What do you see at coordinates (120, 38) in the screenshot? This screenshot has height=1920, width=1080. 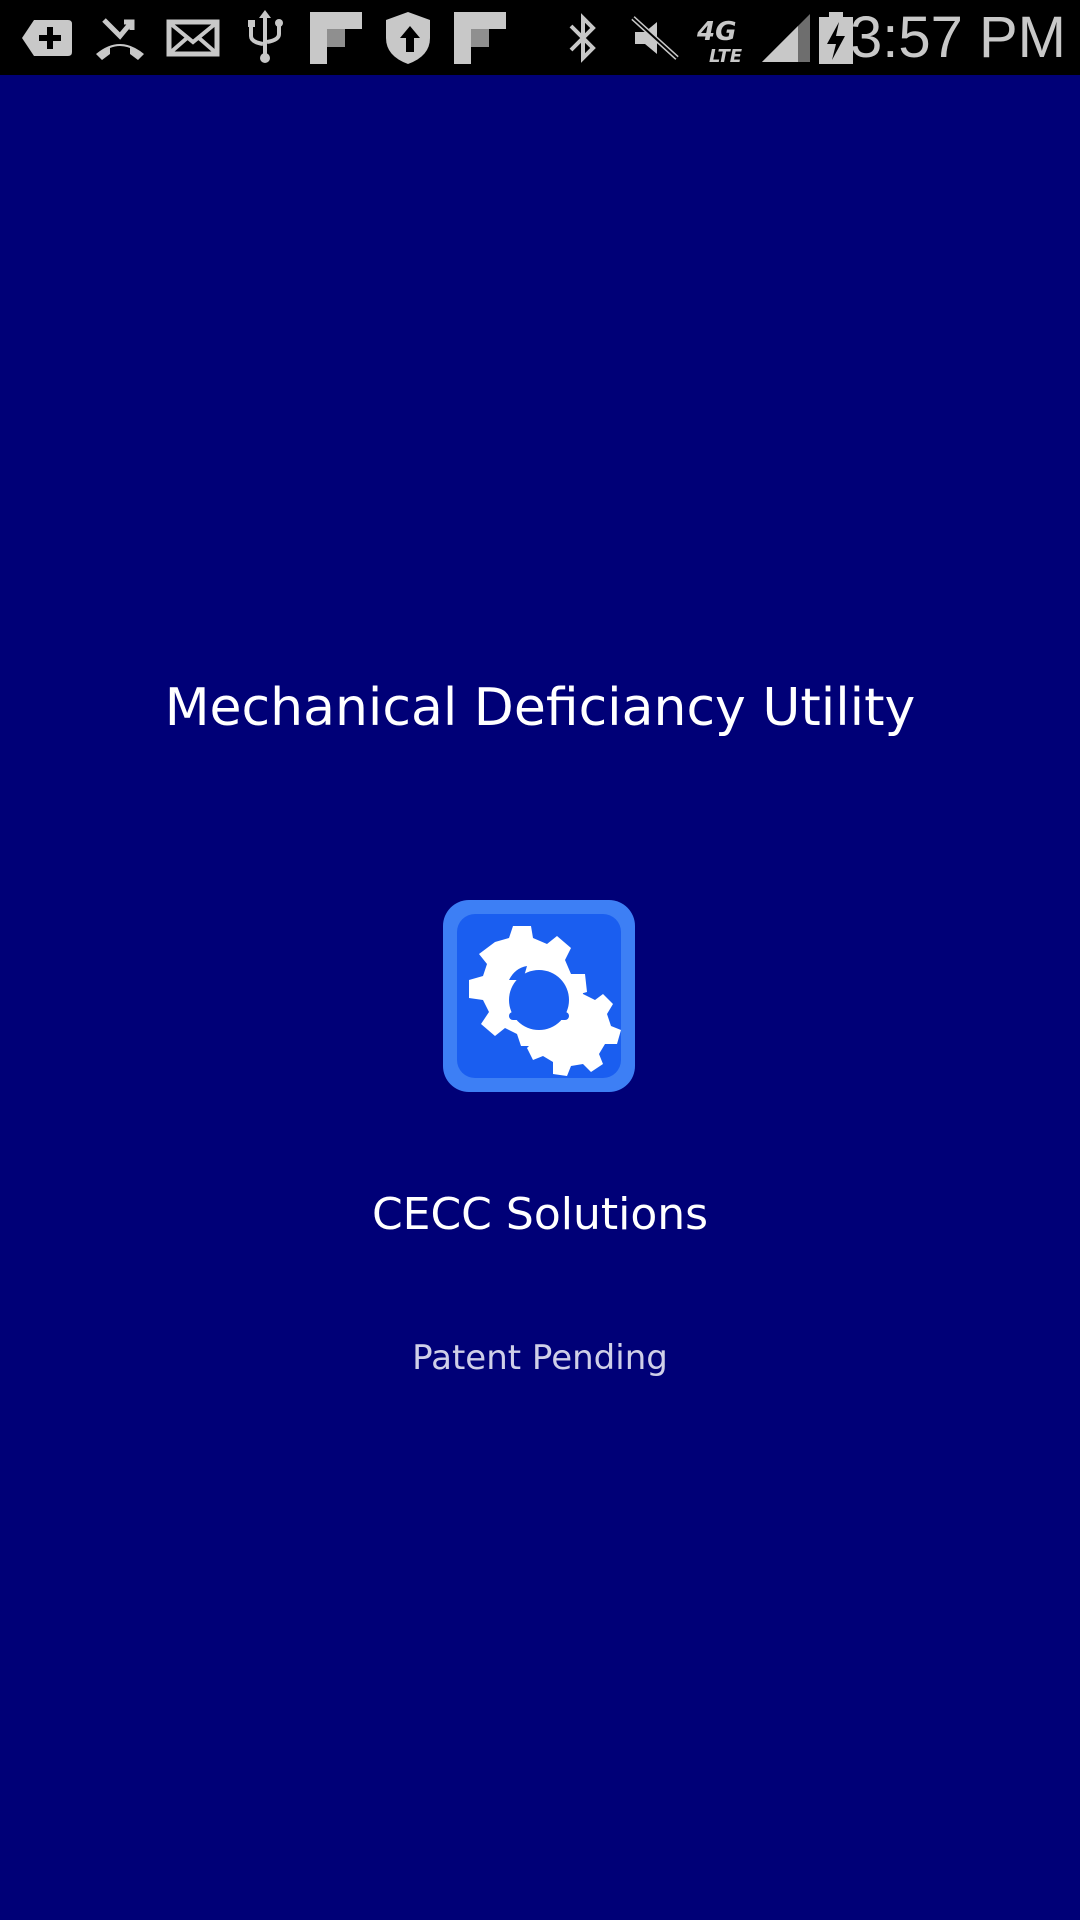 I see `missed-call-icon` at bounding box center [120, 38].